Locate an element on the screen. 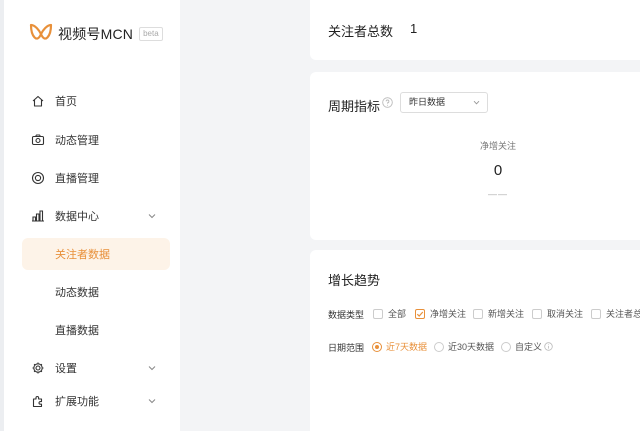 The height and width of the screenshot is (431, 640). sidebar-subitem-label: 直播数据 is located at coordinates (77, 331).